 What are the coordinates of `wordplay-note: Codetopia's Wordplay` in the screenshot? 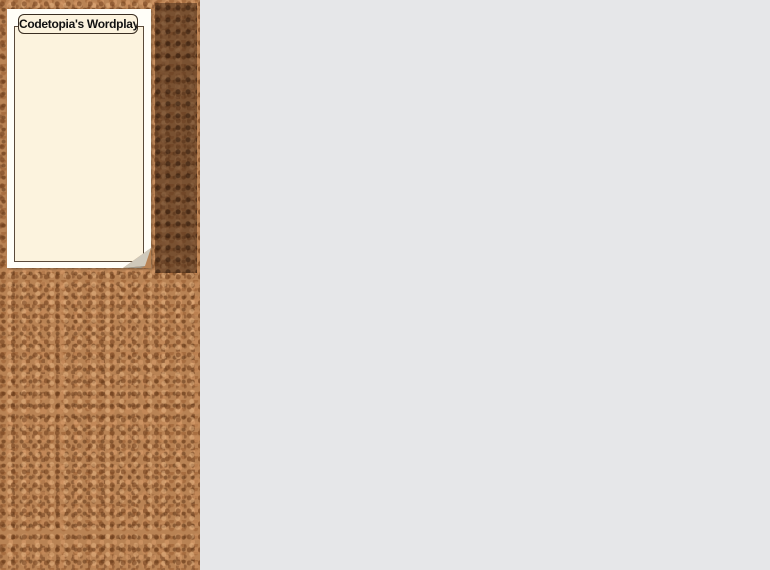 It's located at (79, 138).